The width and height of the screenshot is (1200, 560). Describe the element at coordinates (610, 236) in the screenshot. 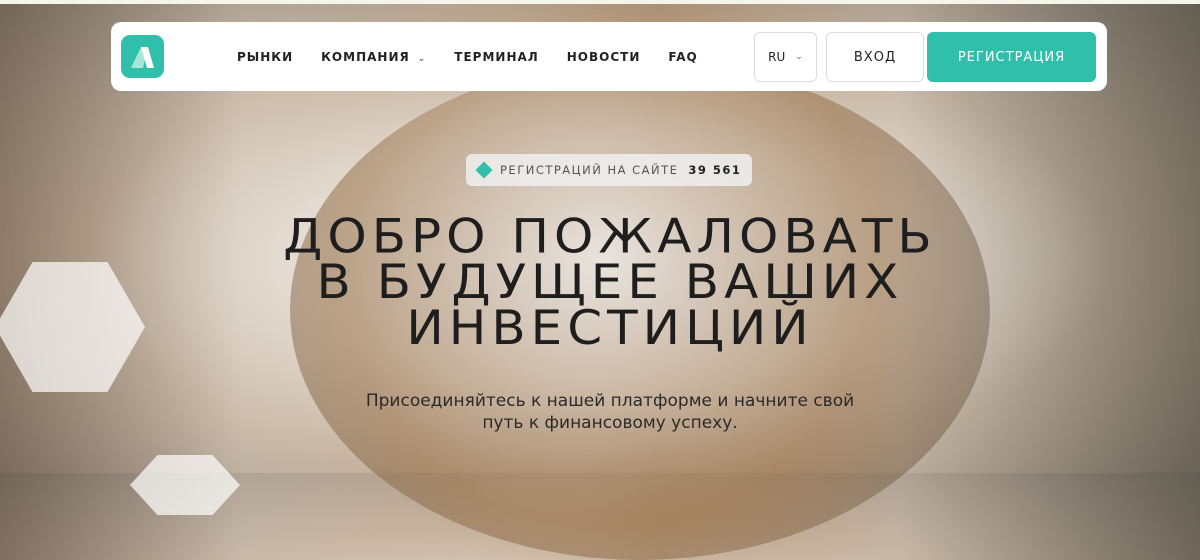

I see `hero-title-line: ДОБРО ПОЖАЛОВАТЬ` at that location.